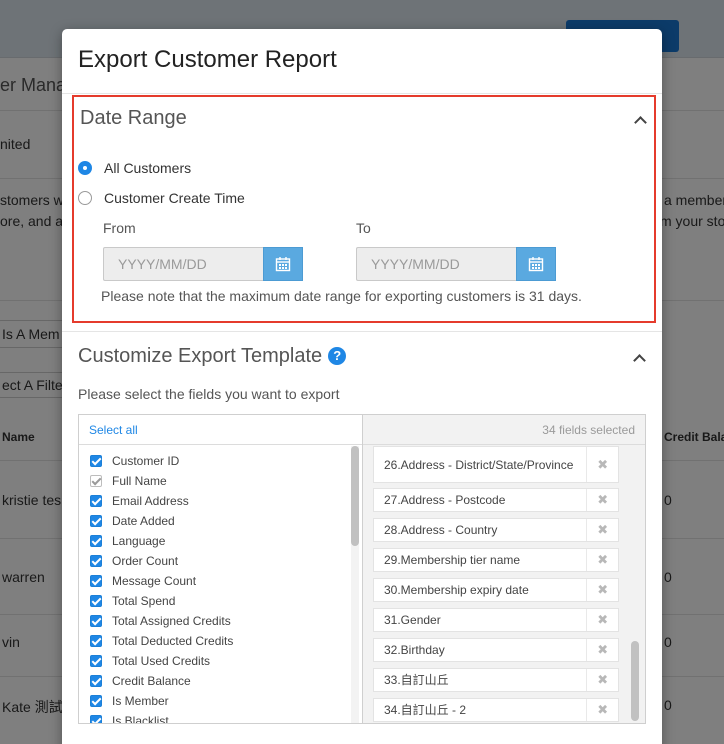 This screenshot has width=724, height=744. I want to click on field-checkbox-row: Email Address, so click(139, 501).